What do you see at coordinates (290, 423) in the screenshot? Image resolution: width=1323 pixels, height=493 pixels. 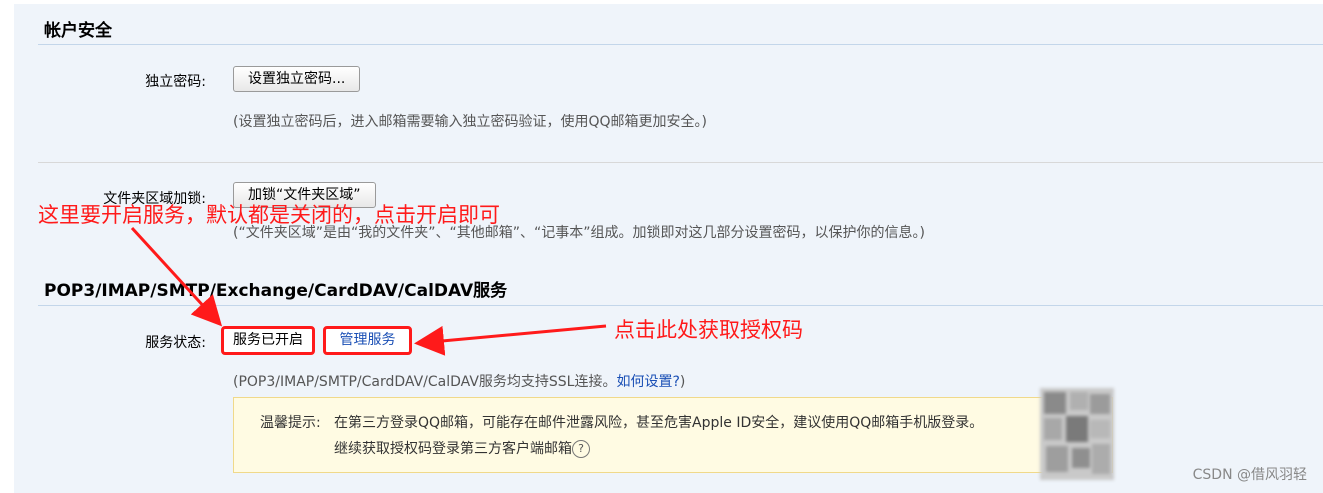 I see `warning-prefix: 温馨提示:` at bounding box center [290, 423].